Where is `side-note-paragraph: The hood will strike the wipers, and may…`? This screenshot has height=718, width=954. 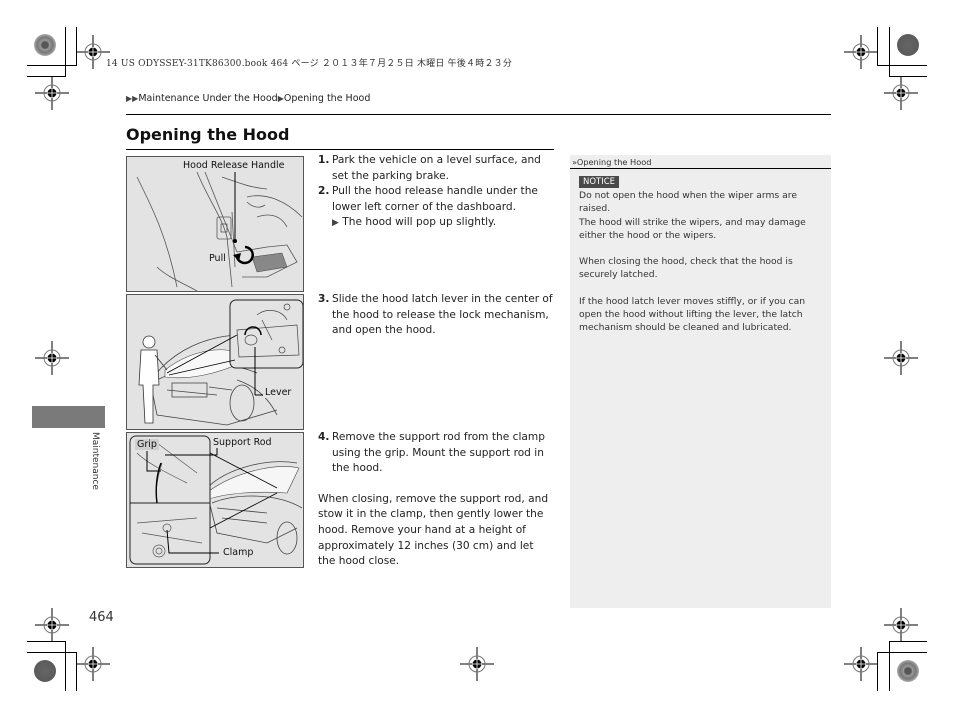
side-note-paragraph: The hood will strike the wipers, and may… is located at coordinates (692, 228).